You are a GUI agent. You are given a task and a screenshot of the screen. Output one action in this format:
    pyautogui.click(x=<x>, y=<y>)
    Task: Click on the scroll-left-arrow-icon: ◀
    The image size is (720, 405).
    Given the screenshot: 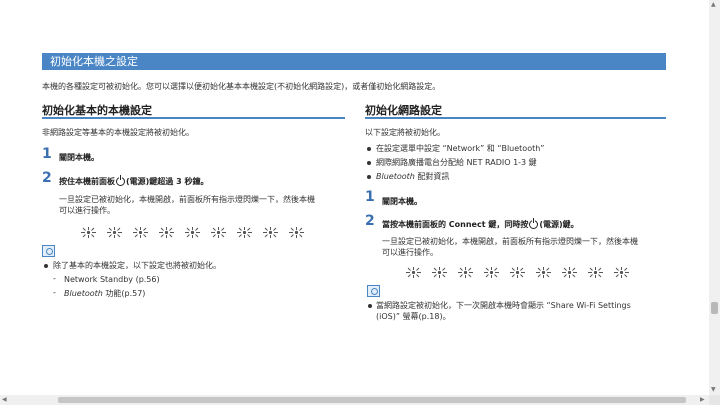 What is the action you would take?
    pyautogui.click(x=4, y=399)
    